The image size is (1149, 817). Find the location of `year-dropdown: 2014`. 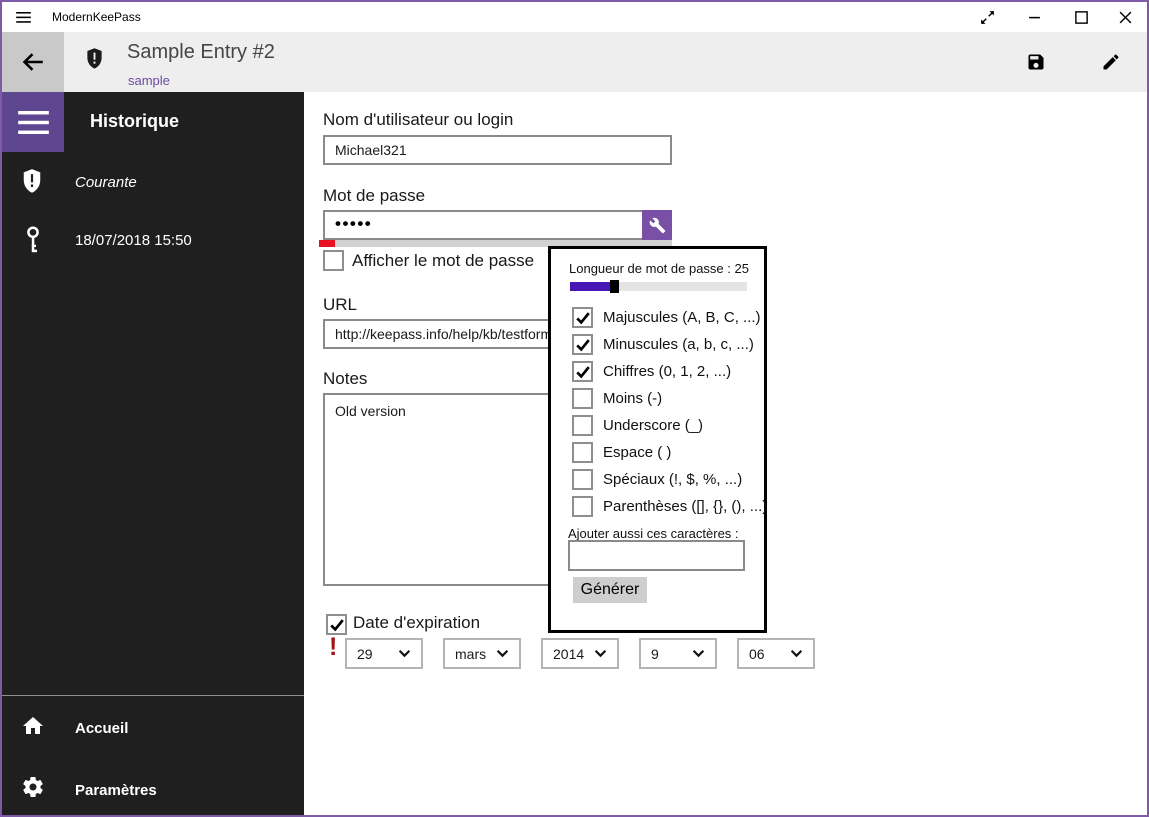

year-dropdown: 2014 is located at coordinates (580, 653).